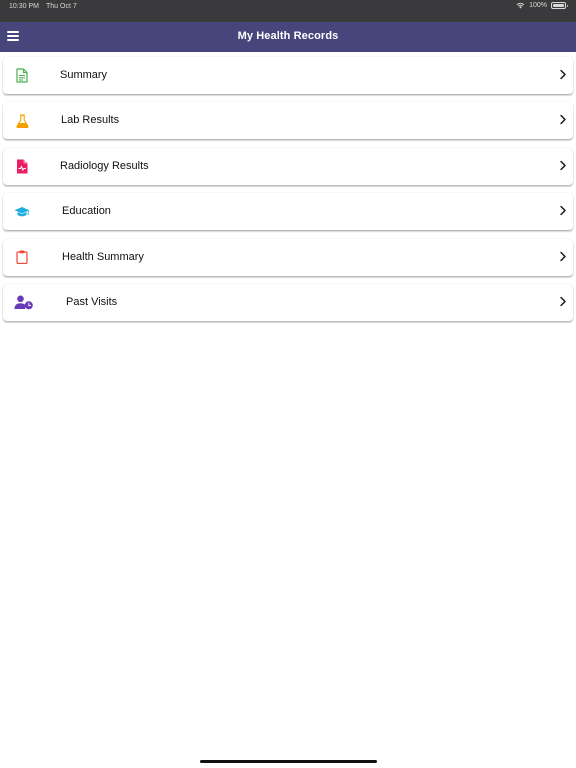 This screenshot has width=576, height=768. Describe the element at coordinates (520, 5) in the screenshot. I see `wifi-icon` at that location.